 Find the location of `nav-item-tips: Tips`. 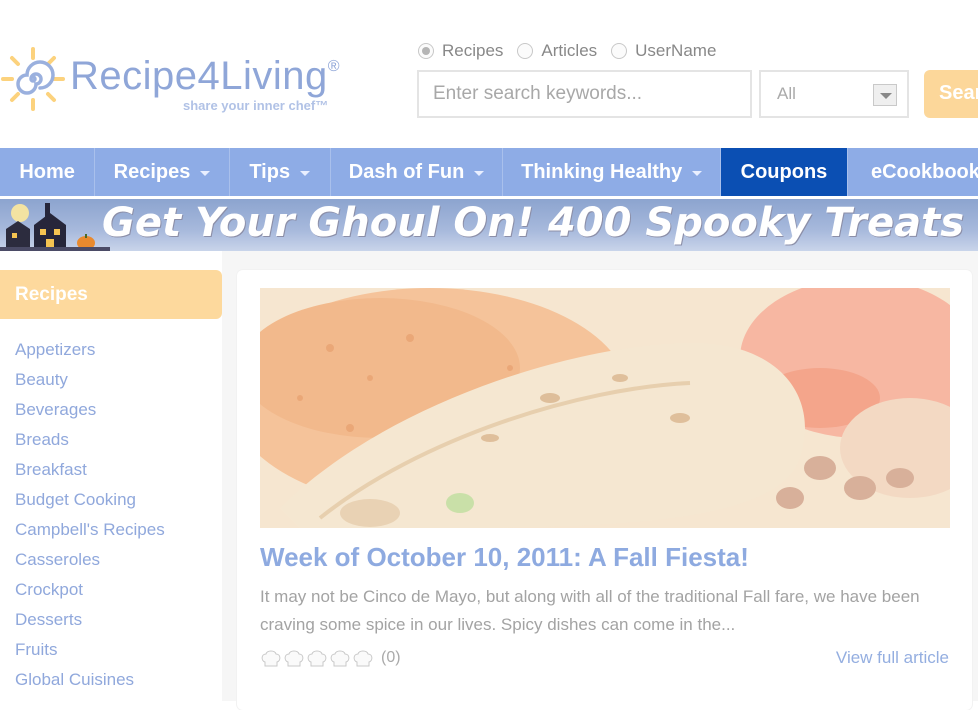

nav-item-tips: Tips is located at coordinates (280, 172).